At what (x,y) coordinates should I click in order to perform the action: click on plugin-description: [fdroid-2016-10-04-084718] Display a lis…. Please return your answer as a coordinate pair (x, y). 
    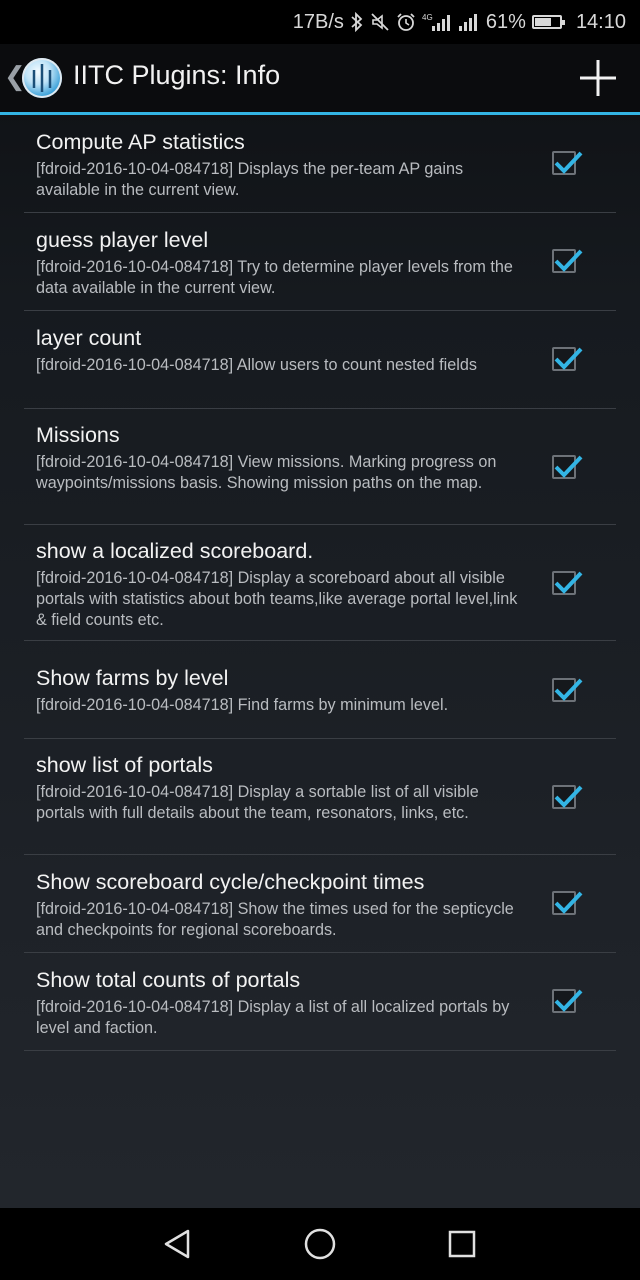
    Looking at the image, I should click on (273, 1017).